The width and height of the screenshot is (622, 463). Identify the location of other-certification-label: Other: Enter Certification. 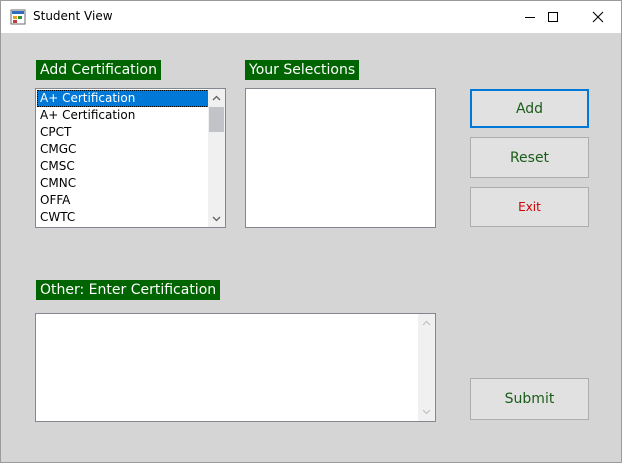
(128, 290).